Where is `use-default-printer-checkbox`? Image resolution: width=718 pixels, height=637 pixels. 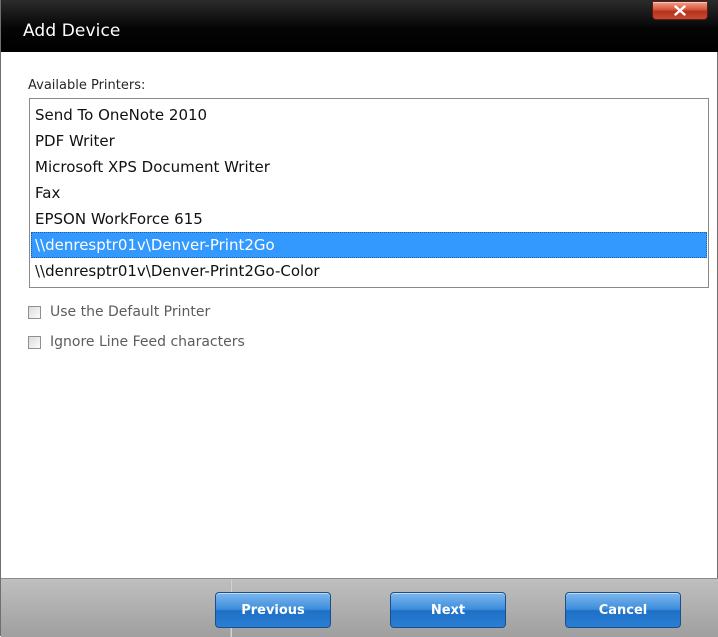
use-default-printer-checkbox is located at coordinates (34, 312).